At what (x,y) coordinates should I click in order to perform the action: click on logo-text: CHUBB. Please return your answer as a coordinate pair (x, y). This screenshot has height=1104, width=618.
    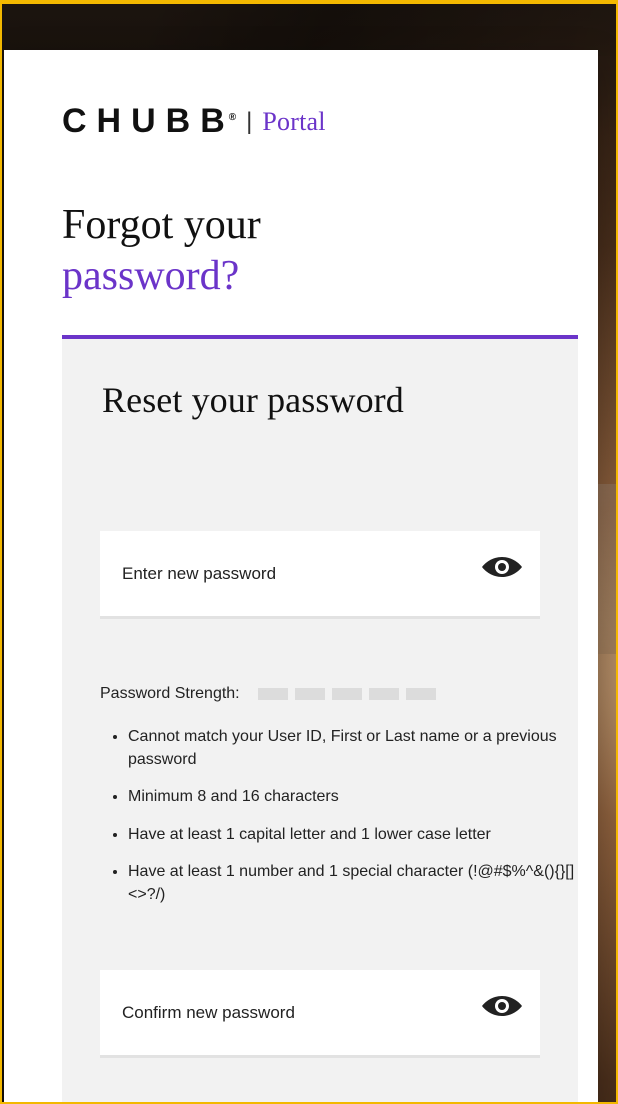
    Looking at the image, I should click on (148, 121).